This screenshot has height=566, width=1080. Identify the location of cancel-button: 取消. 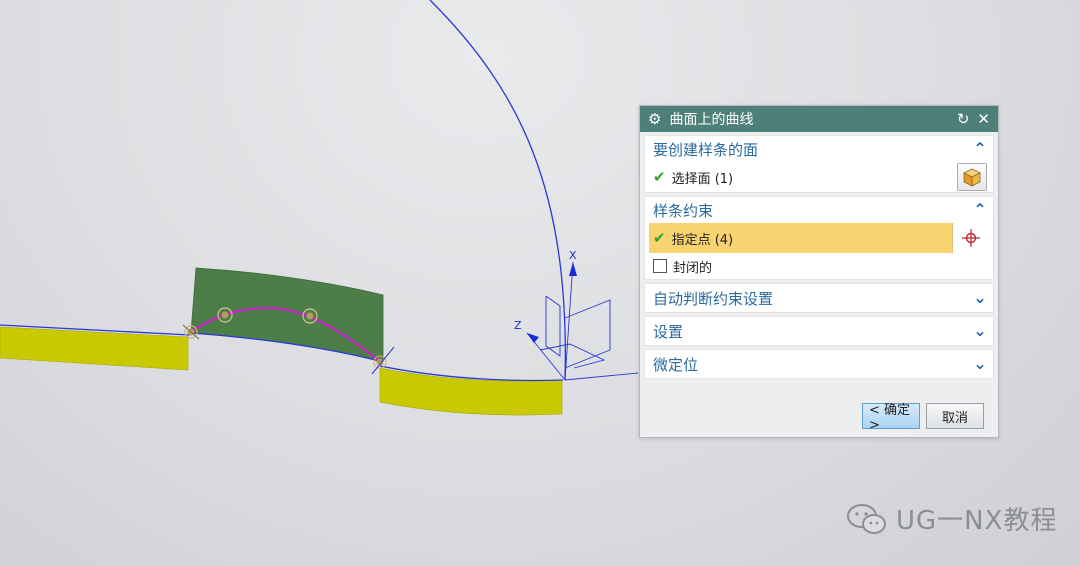
(955, 416).